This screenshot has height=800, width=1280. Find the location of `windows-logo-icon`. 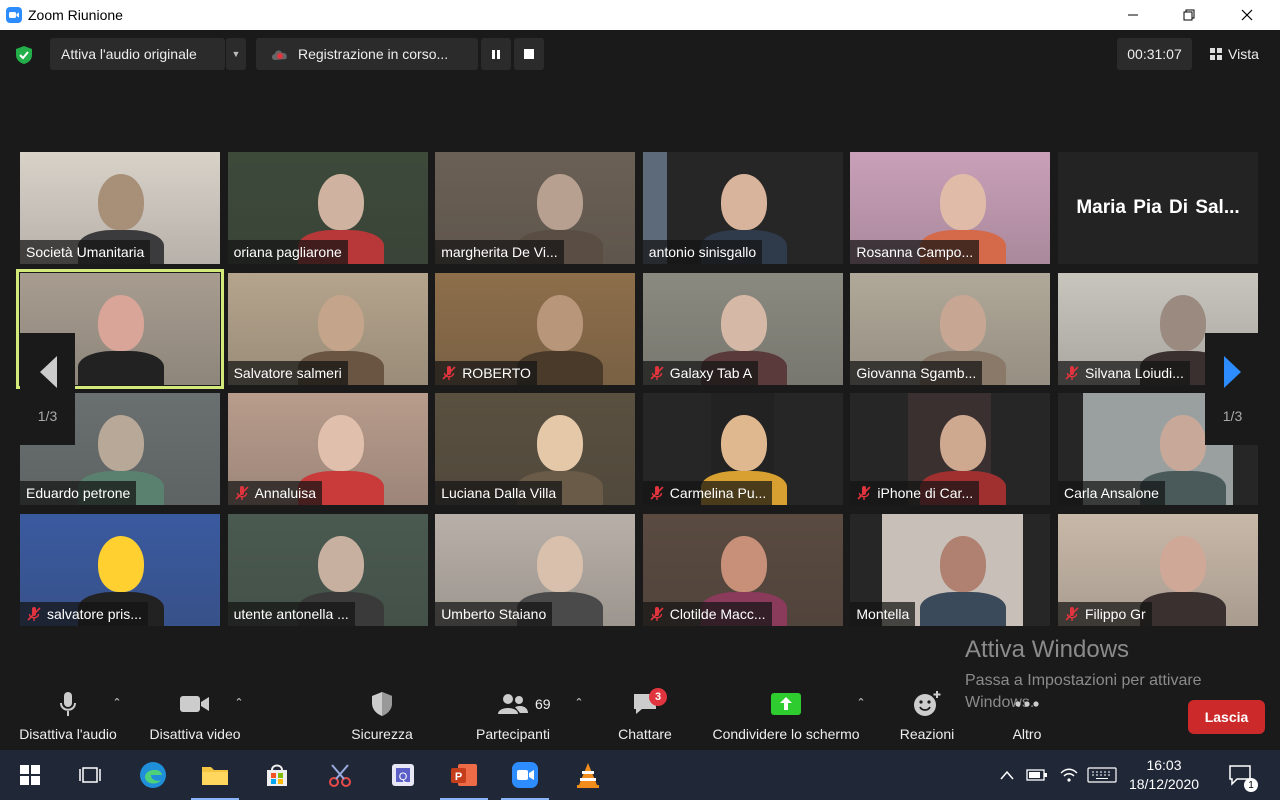

windows-logo-icon is located at coordinates (30, 775).